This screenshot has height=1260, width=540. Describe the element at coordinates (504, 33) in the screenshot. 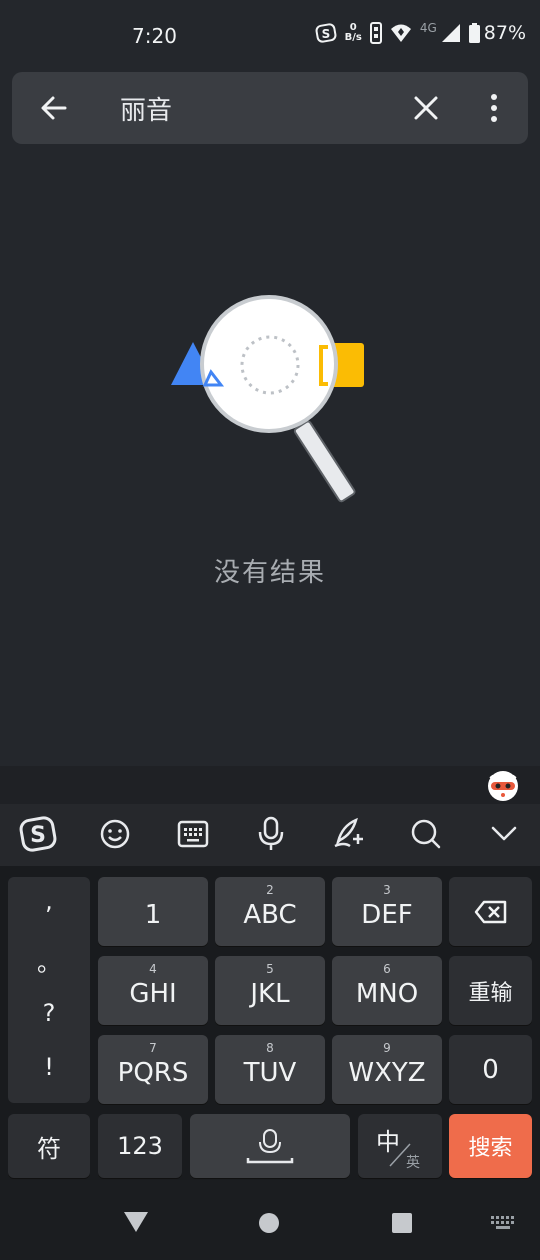

I see `battery-percent: 87%` at that location.